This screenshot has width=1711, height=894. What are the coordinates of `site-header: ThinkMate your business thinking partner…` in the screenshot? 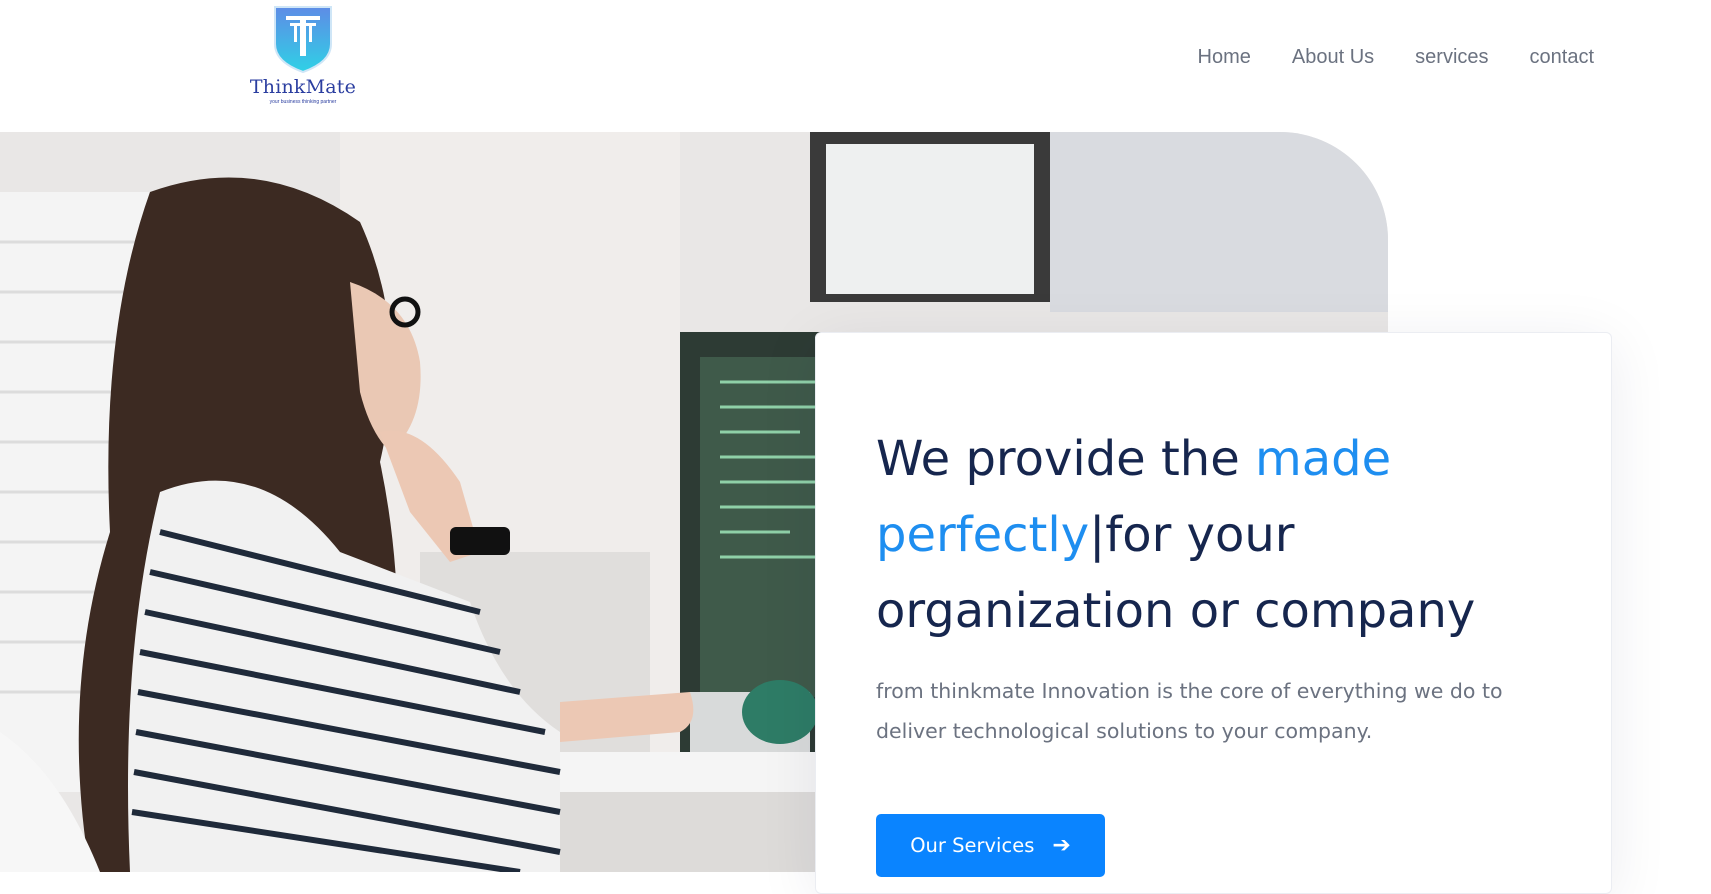 It's located at (855, 66).